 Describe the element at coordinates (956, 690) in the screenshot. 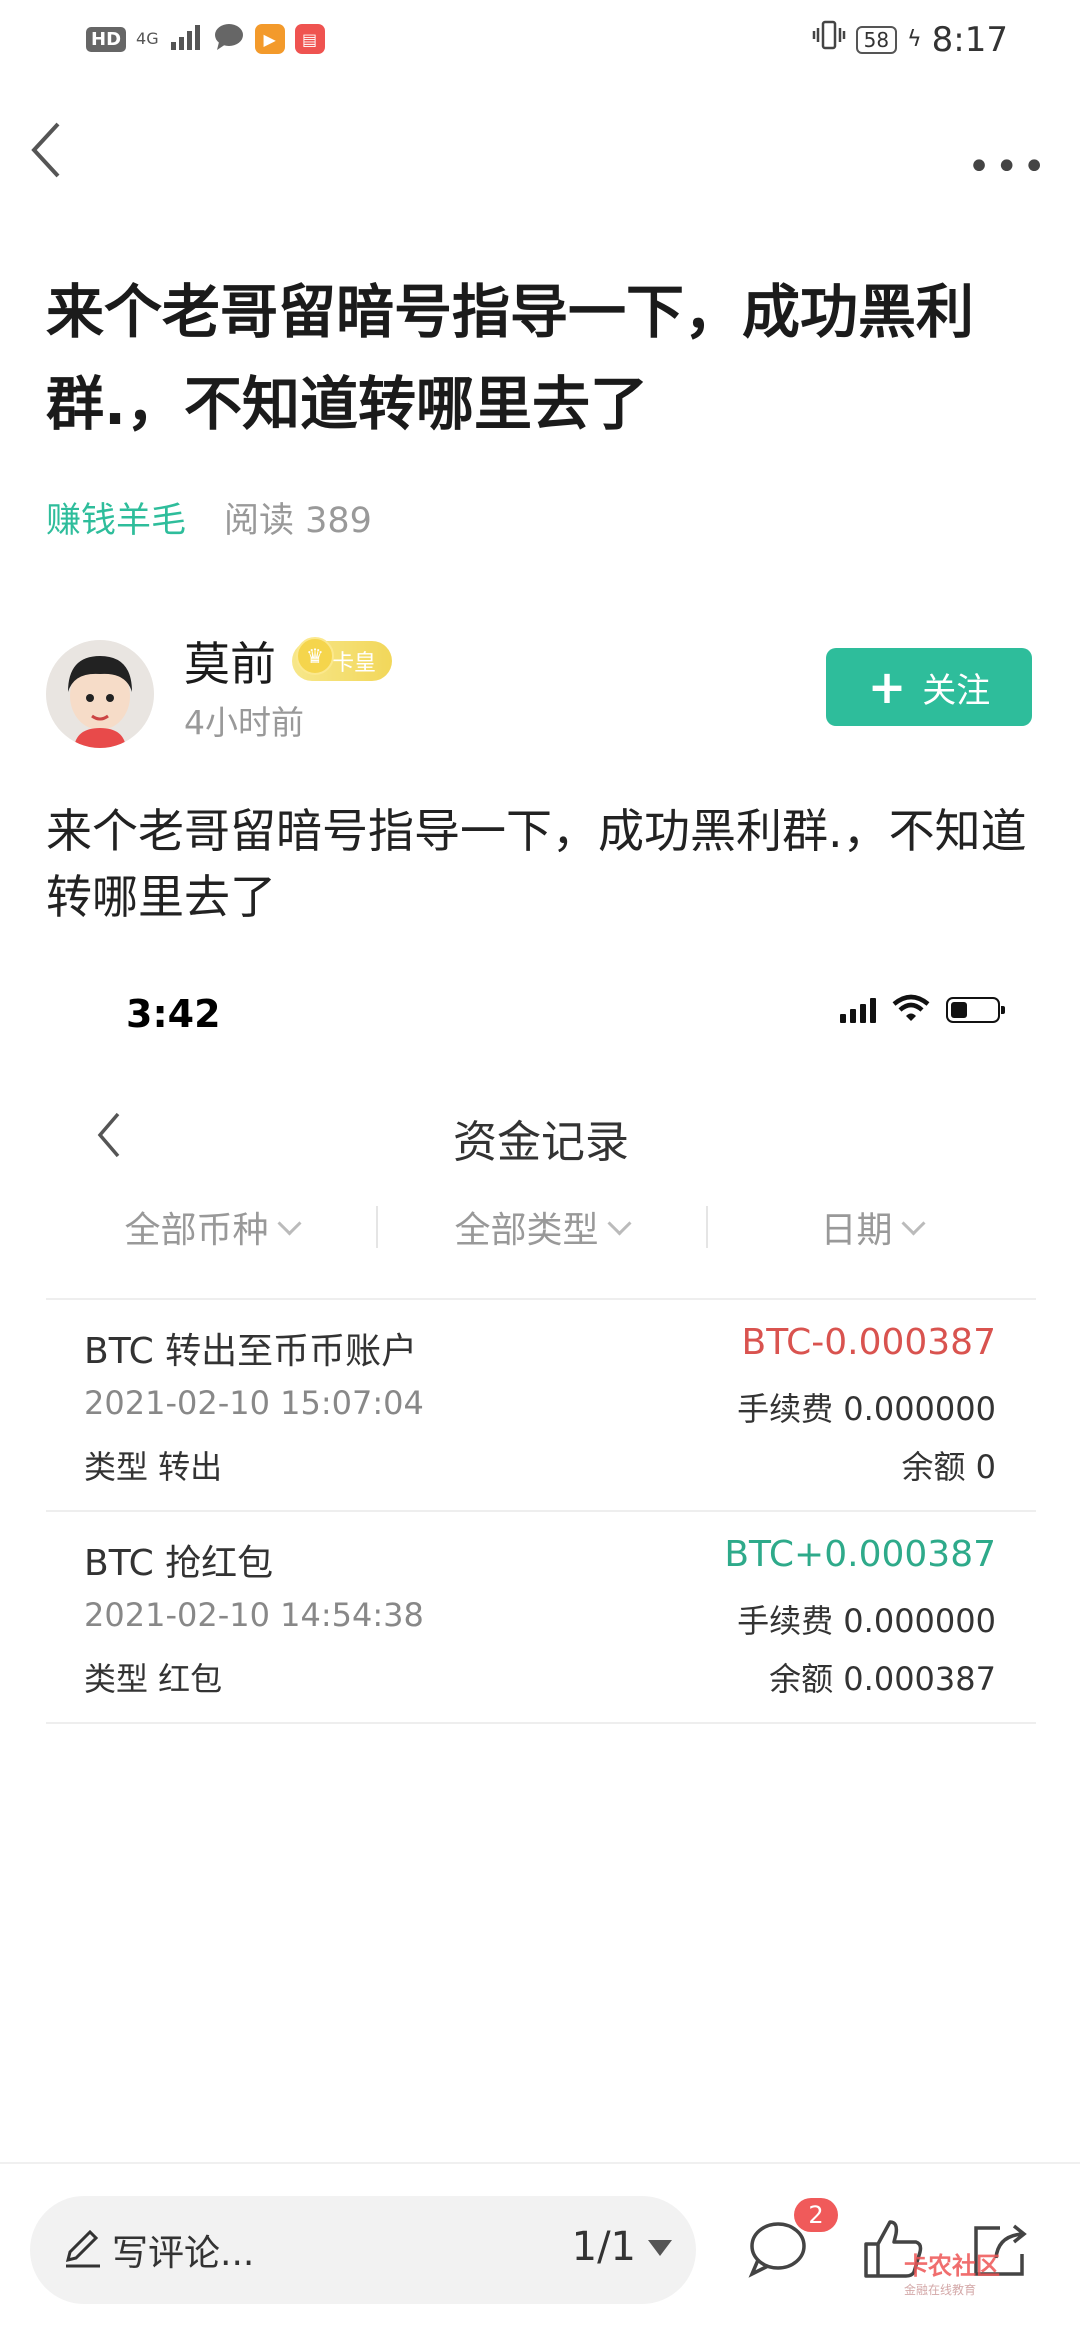

I see `follow-label: 关注` at that location.